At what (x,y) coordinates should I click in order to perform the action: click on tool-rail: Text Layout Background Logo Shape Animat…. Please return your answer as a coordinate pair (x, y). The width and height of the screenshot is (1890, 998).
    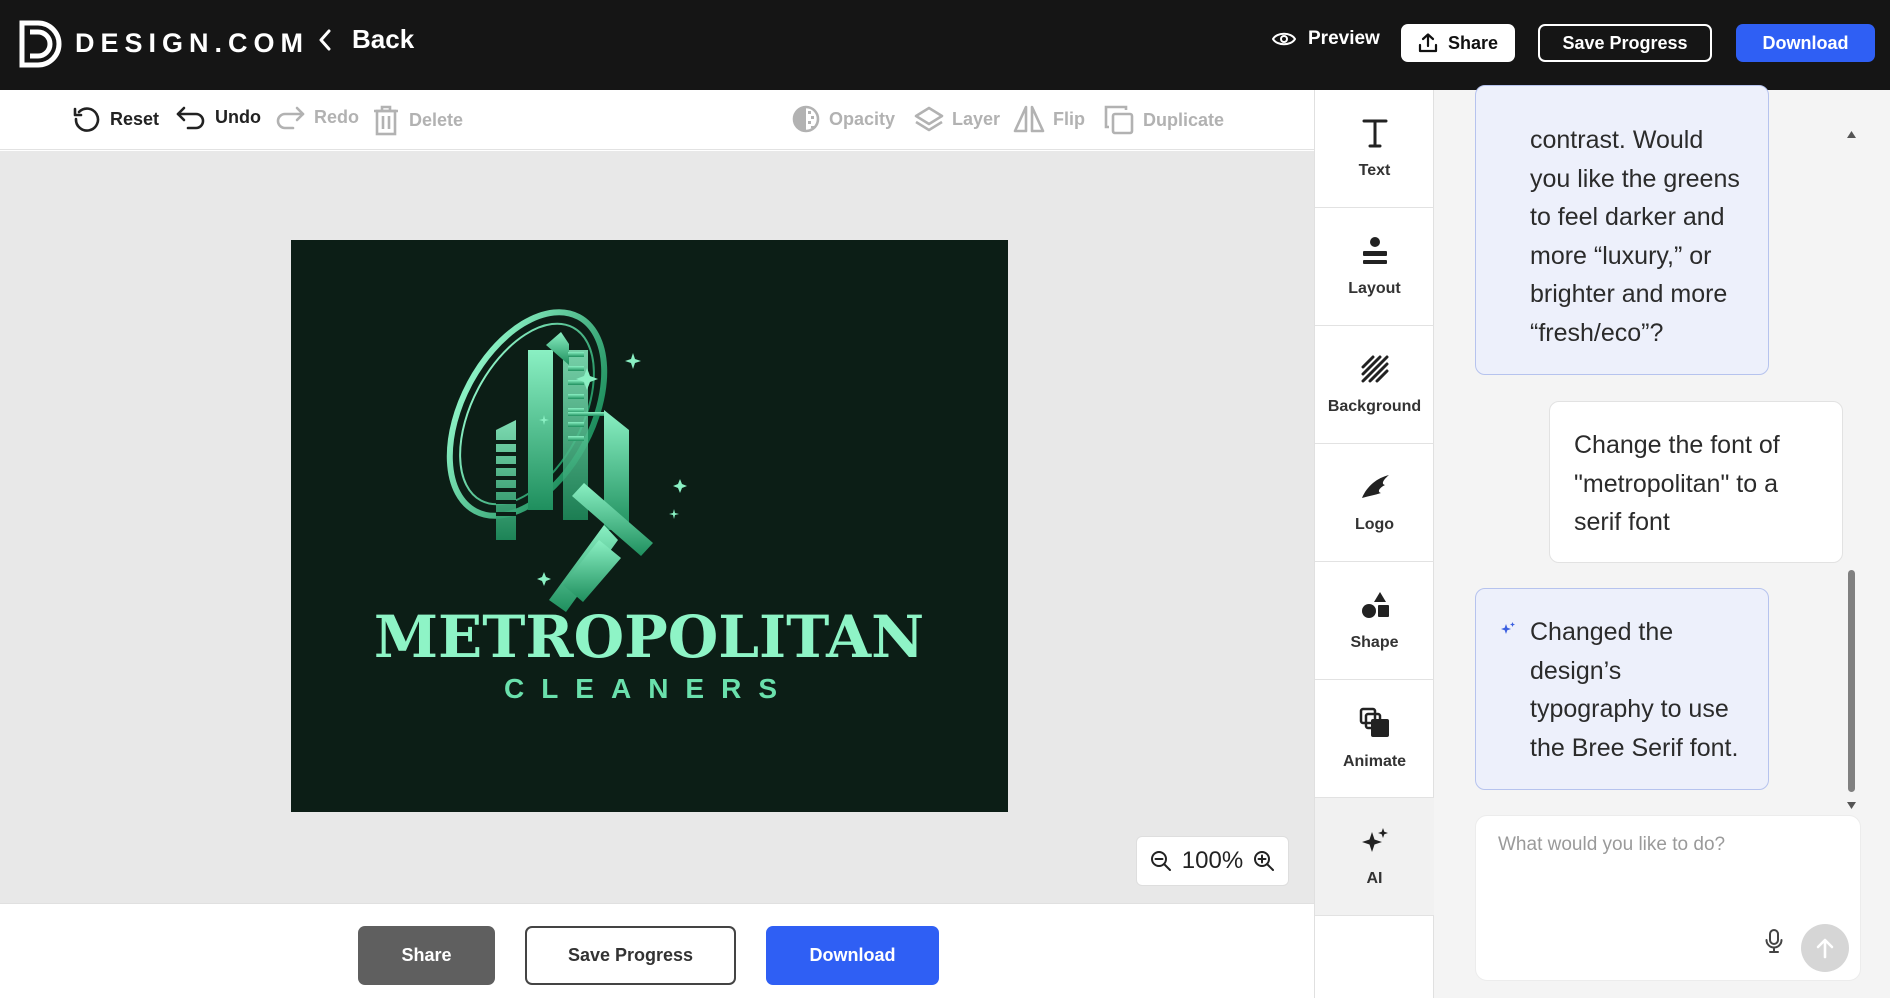
    Looking at the image, I should click on (1374, 544).